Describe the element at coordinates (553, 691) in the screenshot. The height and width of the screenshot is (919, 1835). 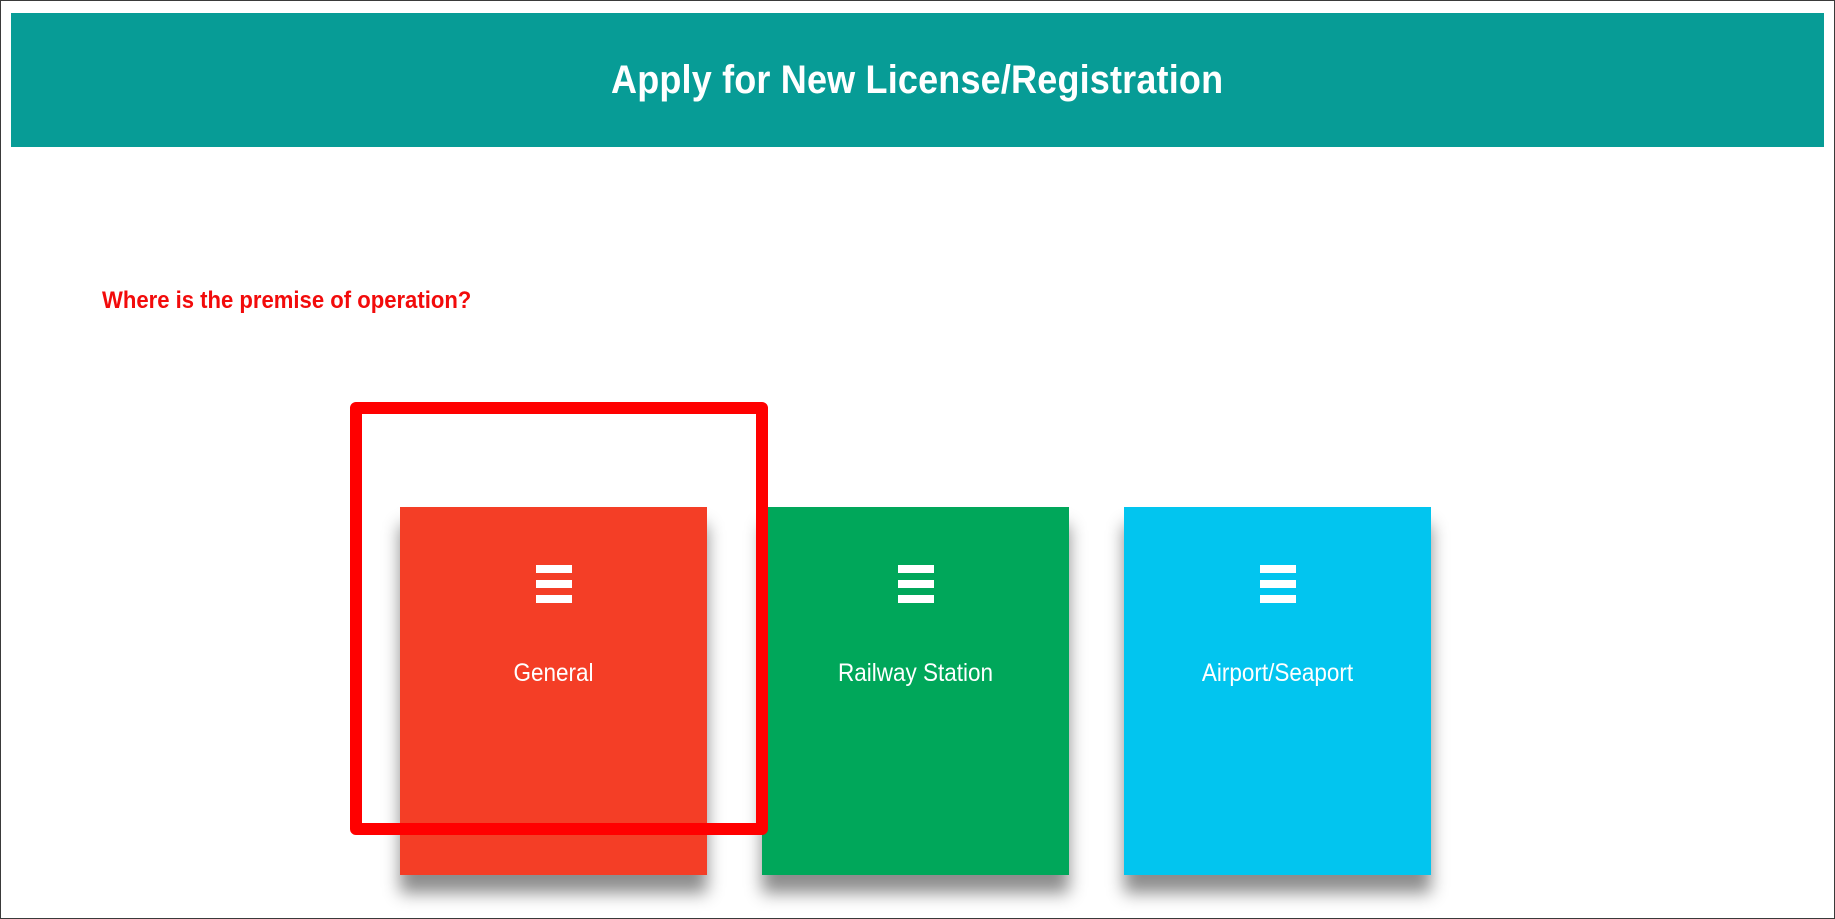
I see `option-general-tile: General` at that location.